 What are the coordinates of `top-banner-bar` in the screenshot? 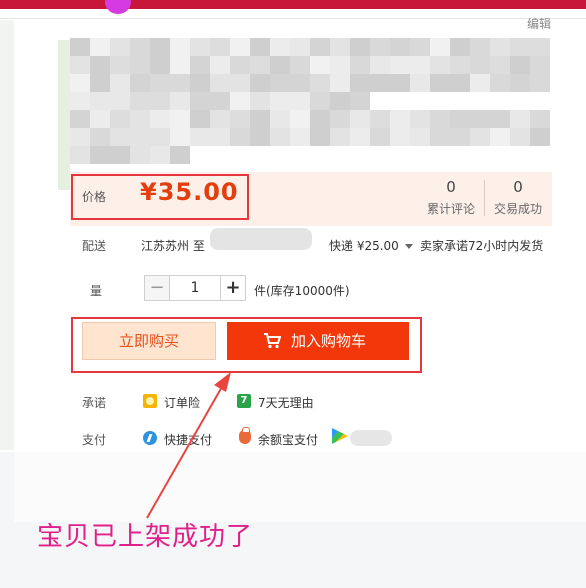 It's located at (293, 4).